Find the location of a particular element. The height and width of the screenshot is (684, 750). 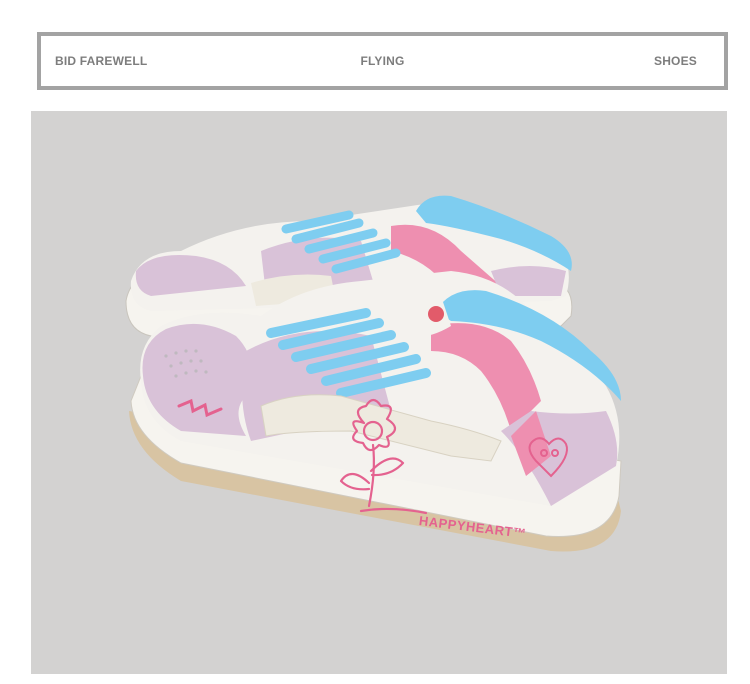

top-banner: BID FAREWELL FLYING SHOES is located at coordinates (382, 61).